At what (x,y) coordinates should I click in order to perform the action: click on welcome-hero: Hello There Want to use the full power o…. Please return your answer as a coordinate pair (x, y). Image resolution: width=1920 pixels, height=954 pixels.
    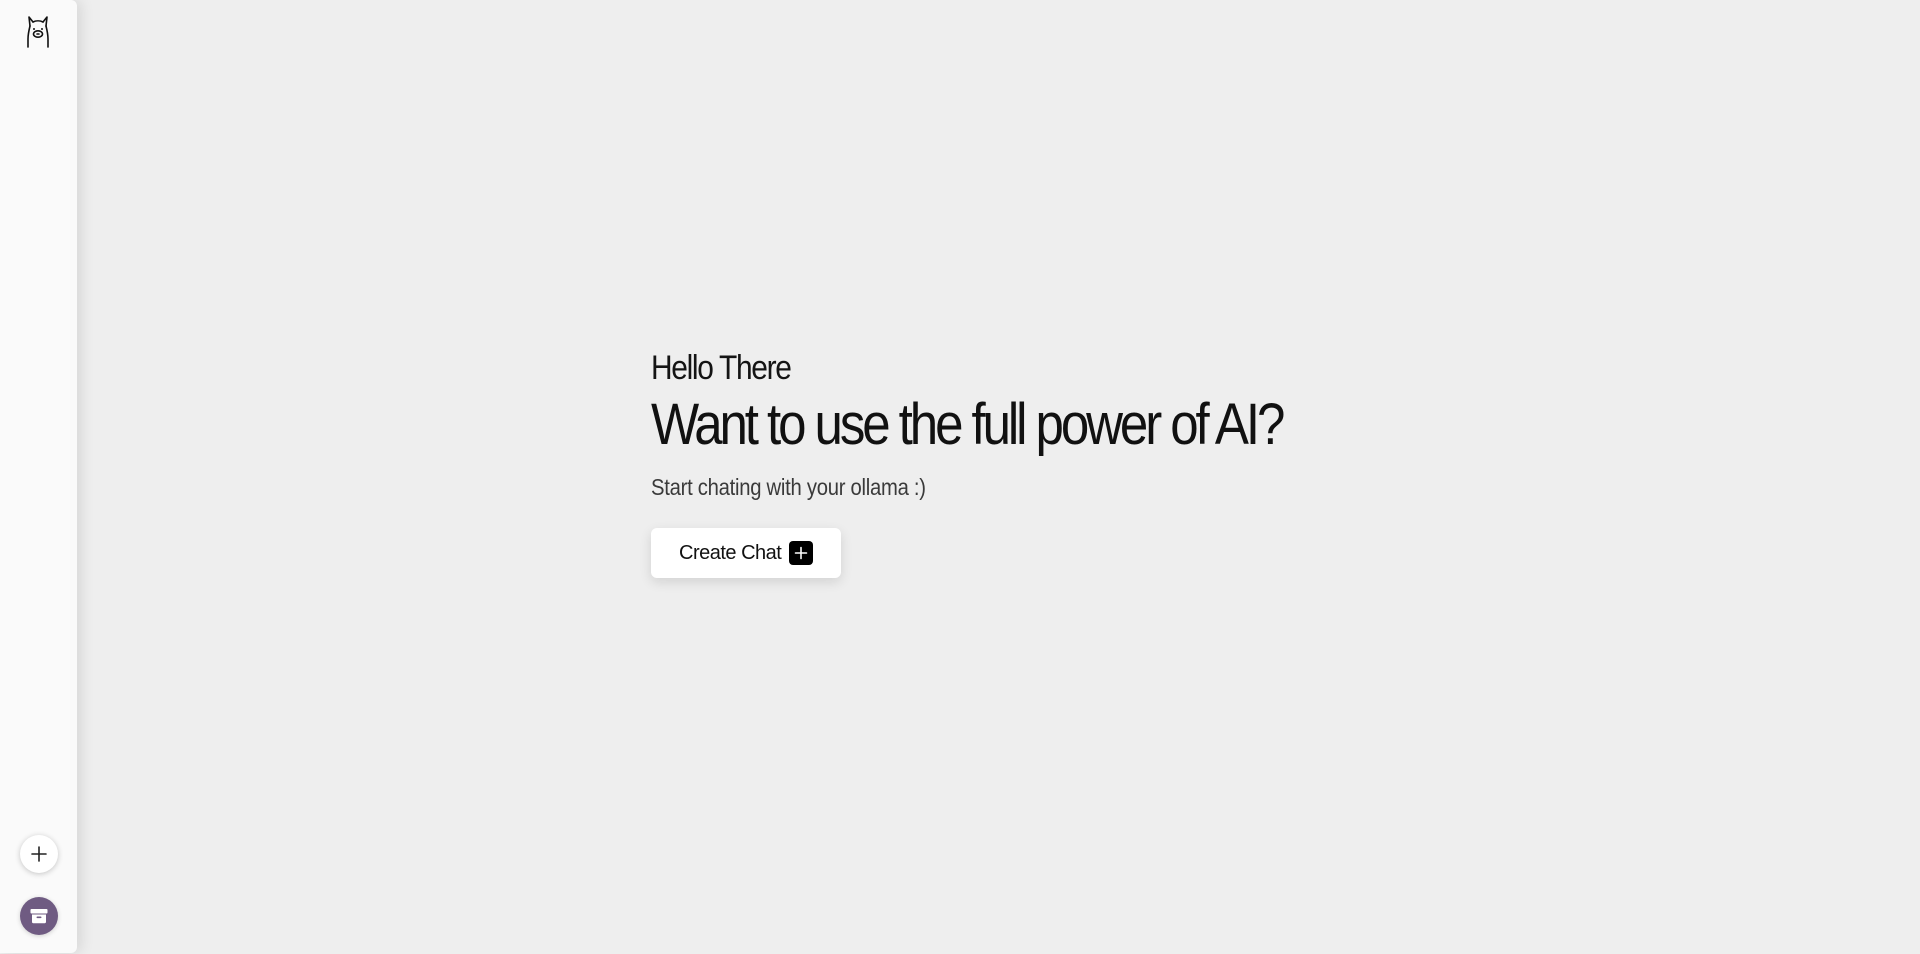
    Looking at the image, I should click on (1001, 462).